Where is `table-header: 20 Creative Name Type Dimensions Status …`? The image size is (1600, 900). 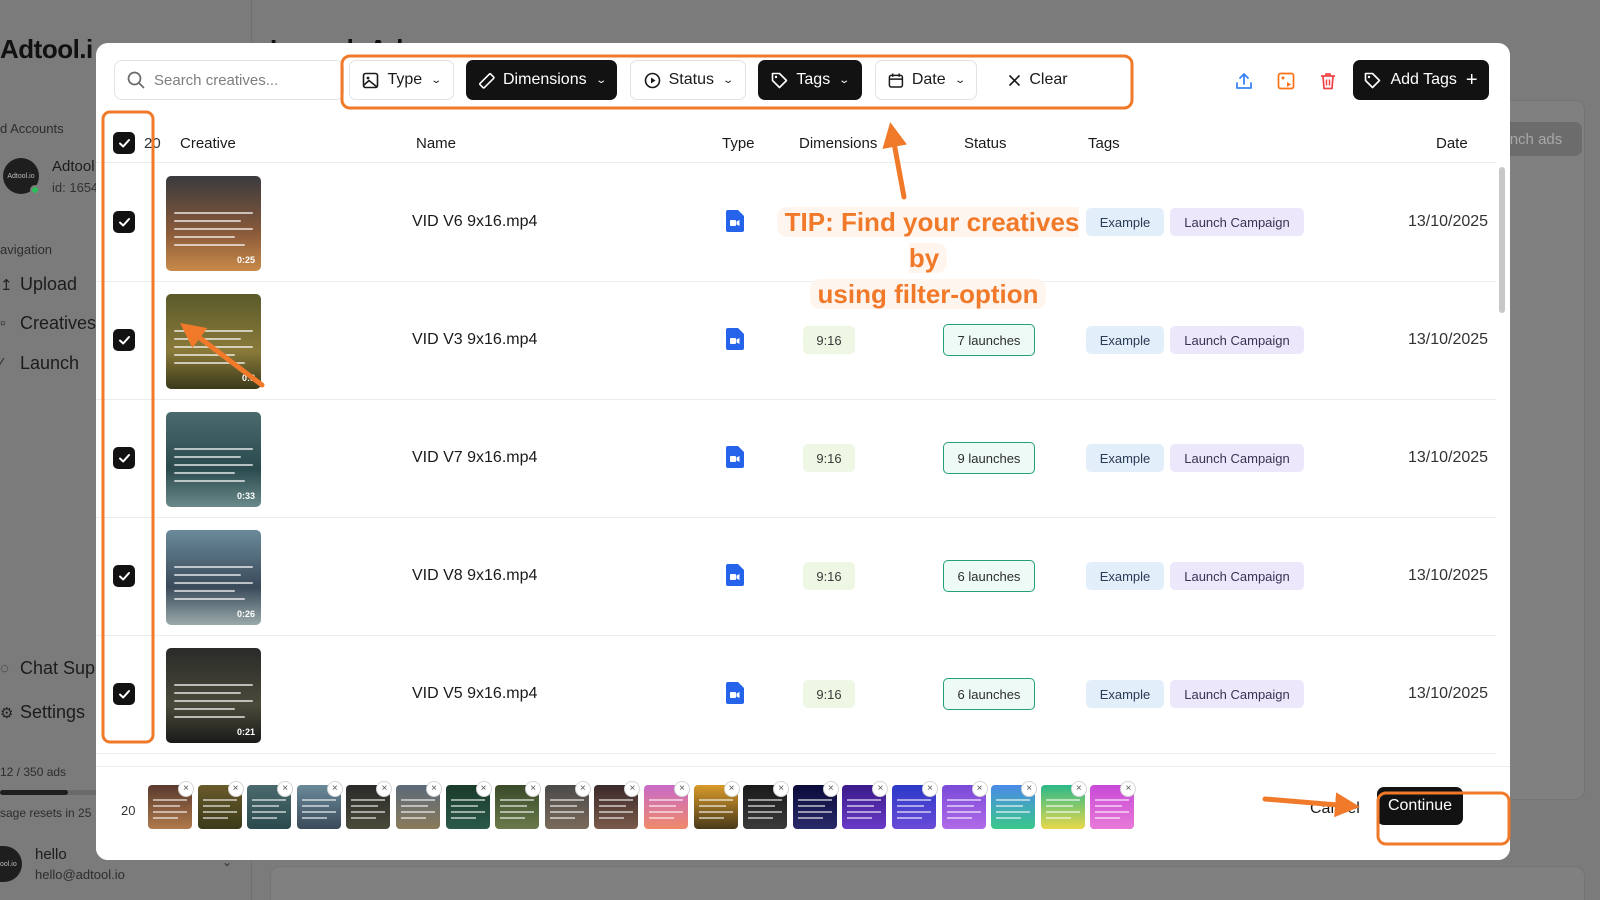 table-header: 20 Creative Name Type Dimensions Status … is located at coordinates (796, 143).